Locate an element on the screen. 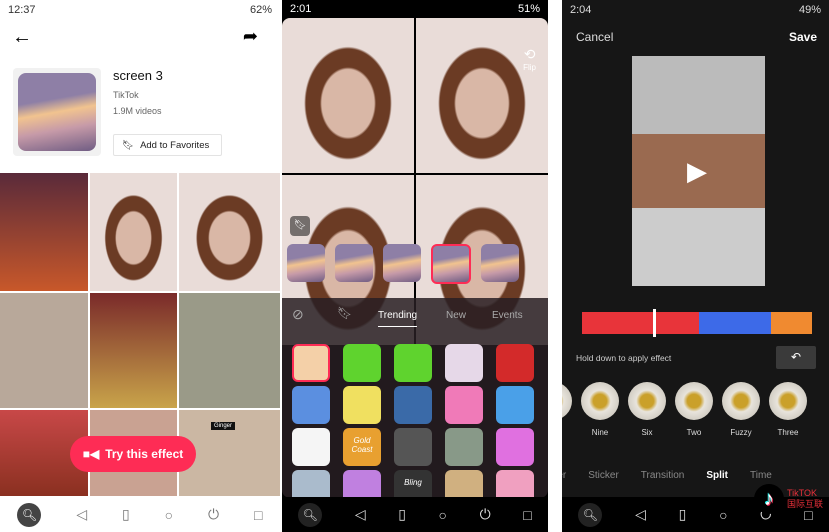  effects-grid: Gold Coast Bling is located at coordinates (415, 417).